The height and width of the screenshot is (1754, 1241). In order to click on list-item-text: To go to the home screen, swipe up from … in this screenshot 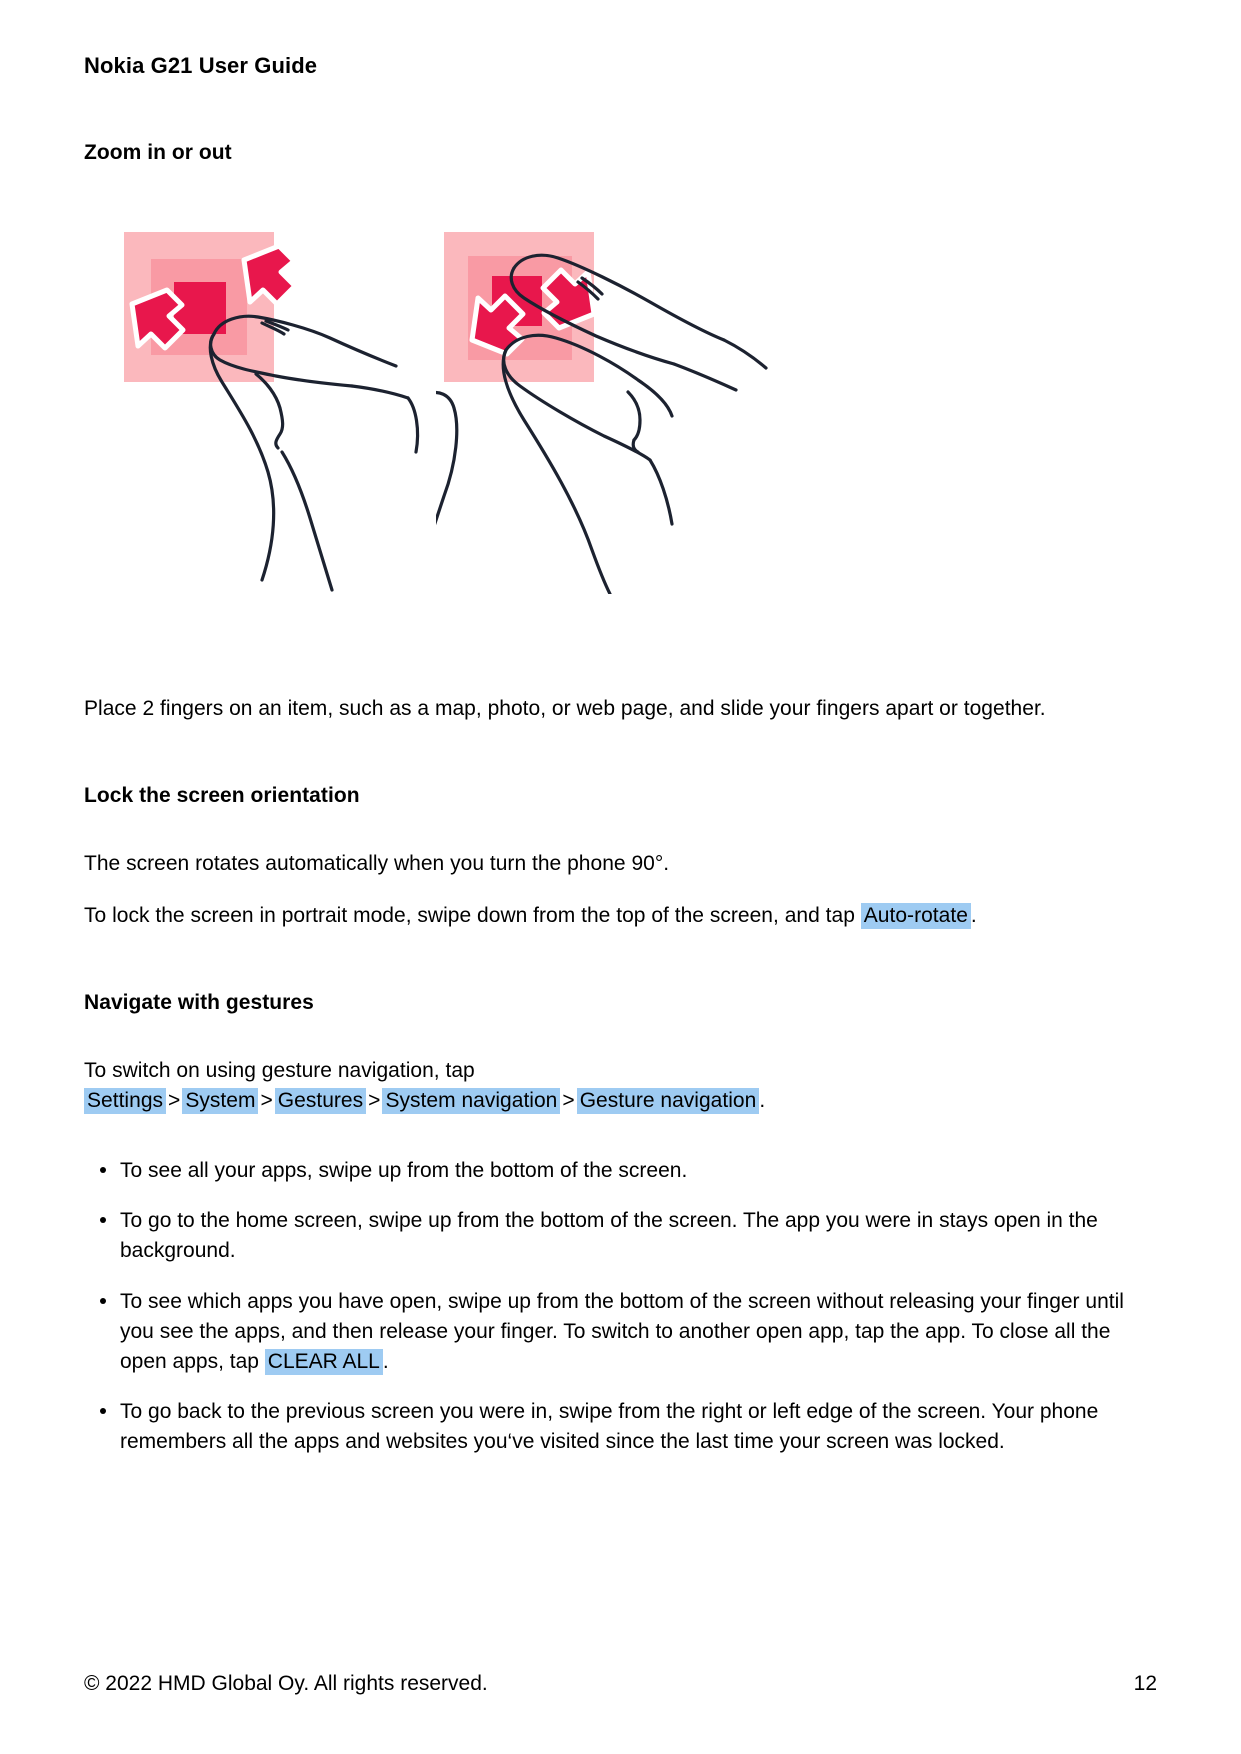, I will do `click(609, 1236)`.